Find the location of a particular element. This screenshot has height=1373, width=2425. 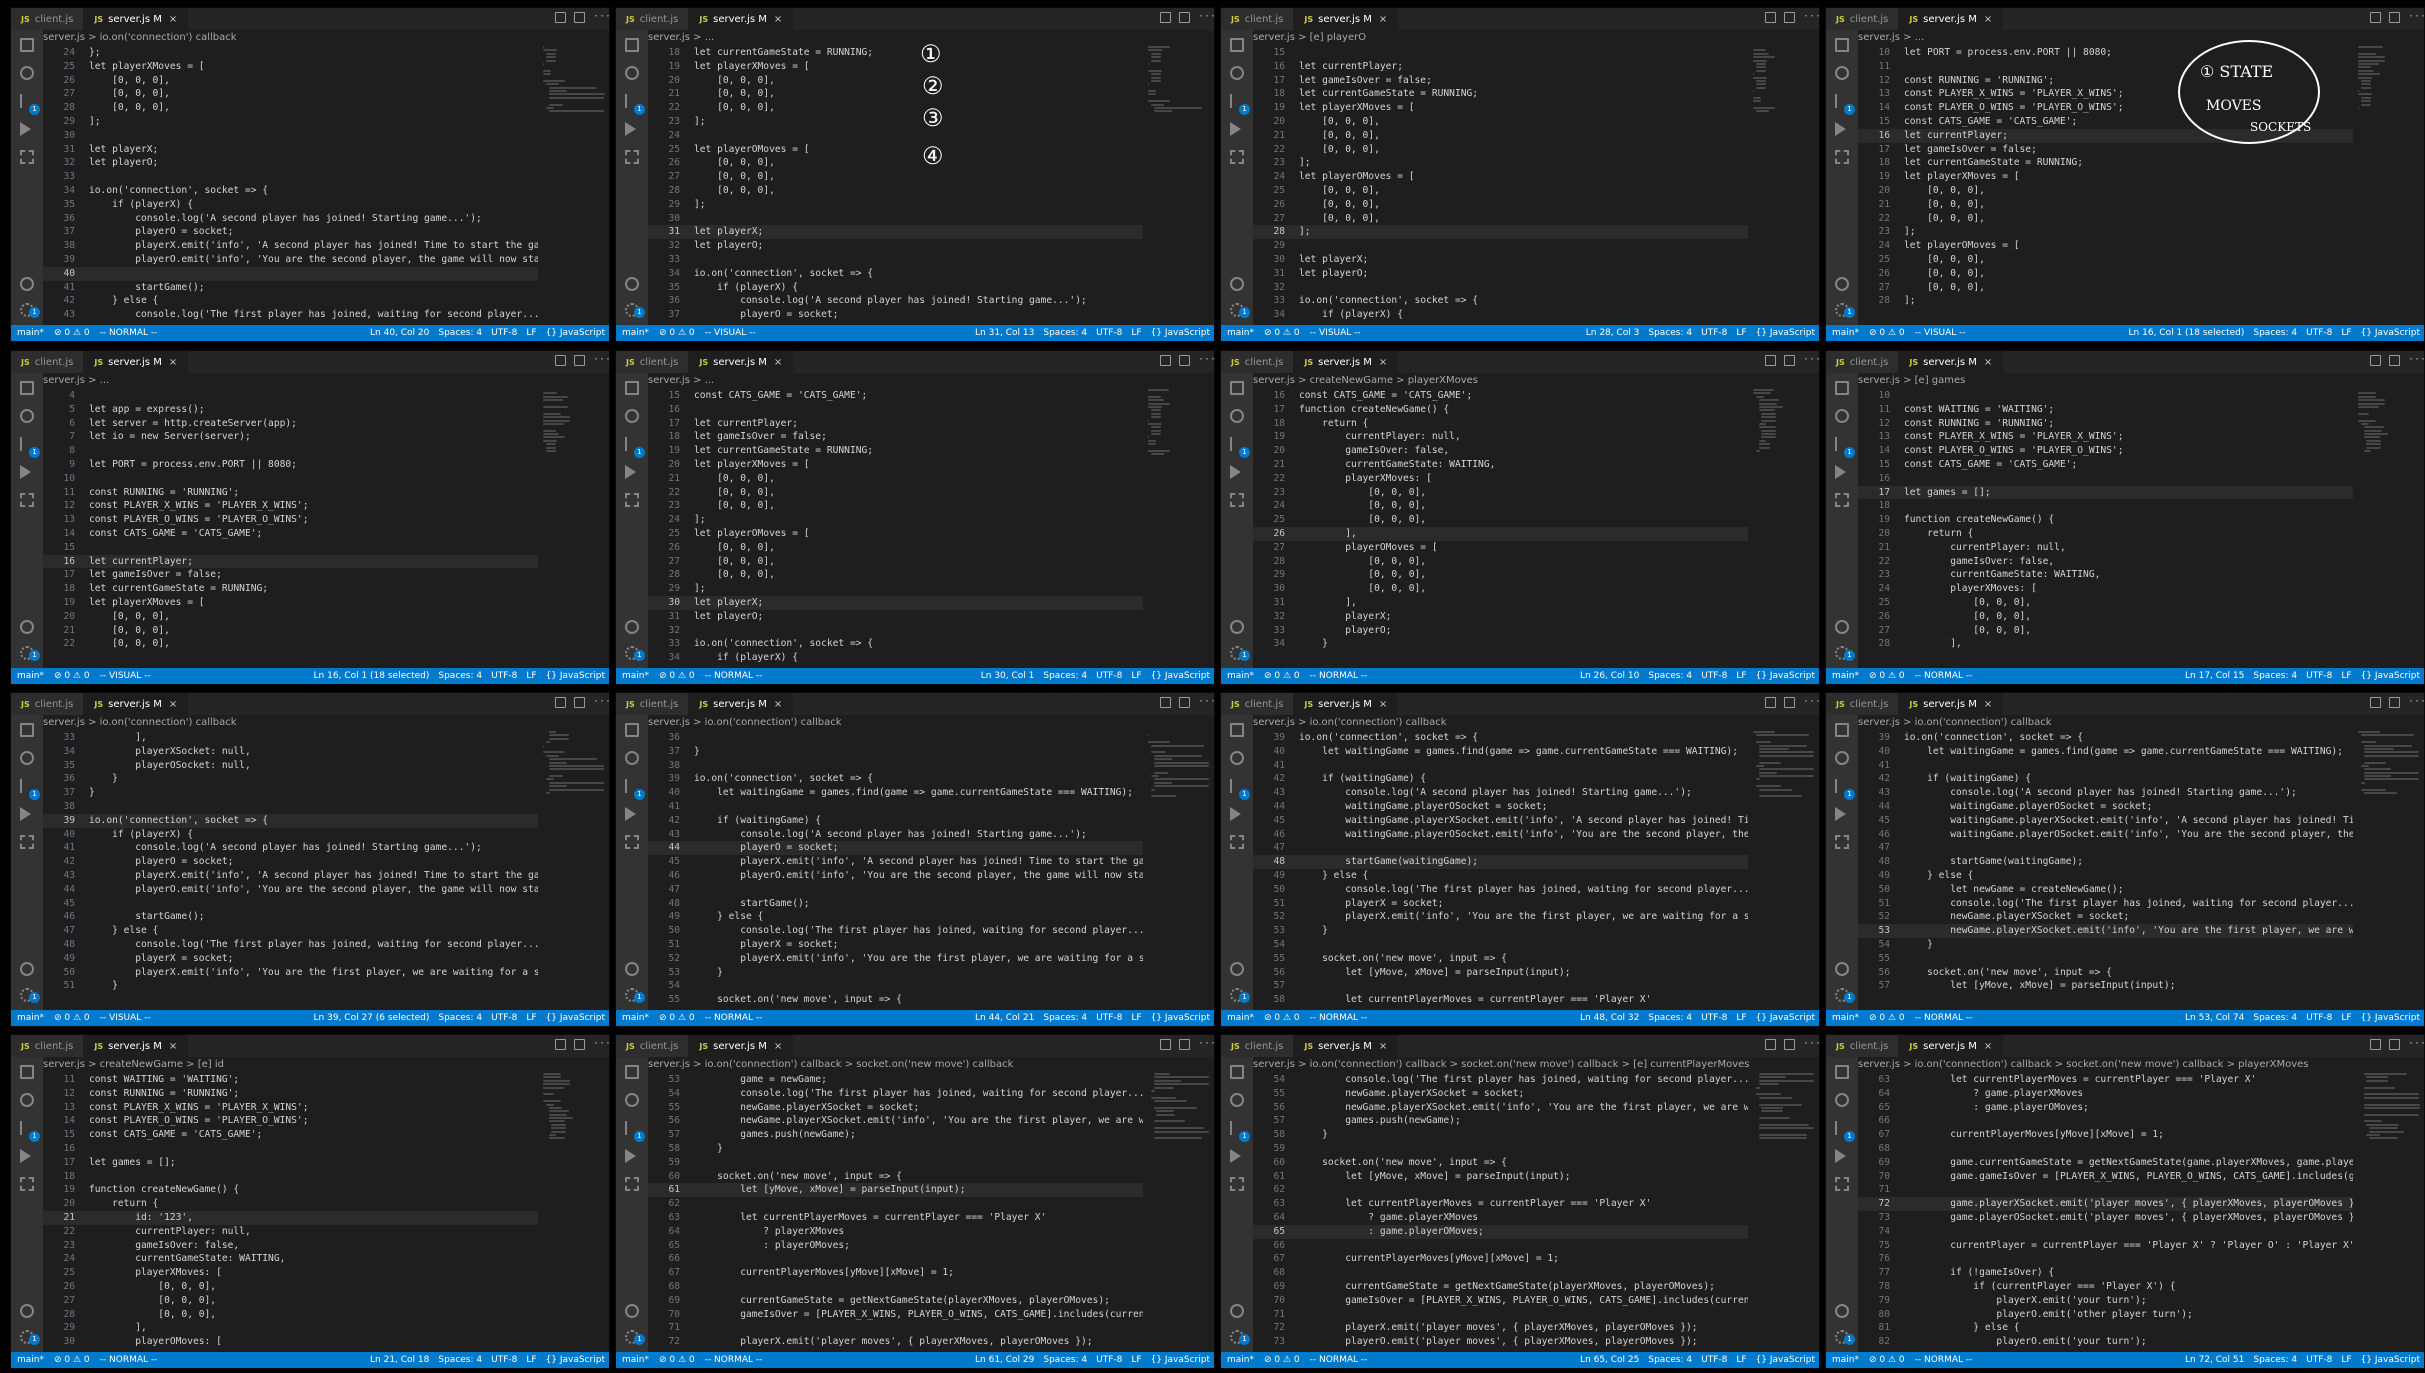

cursor-position: Ln 65, Col 25 is located at coordinates (1609, 1360).